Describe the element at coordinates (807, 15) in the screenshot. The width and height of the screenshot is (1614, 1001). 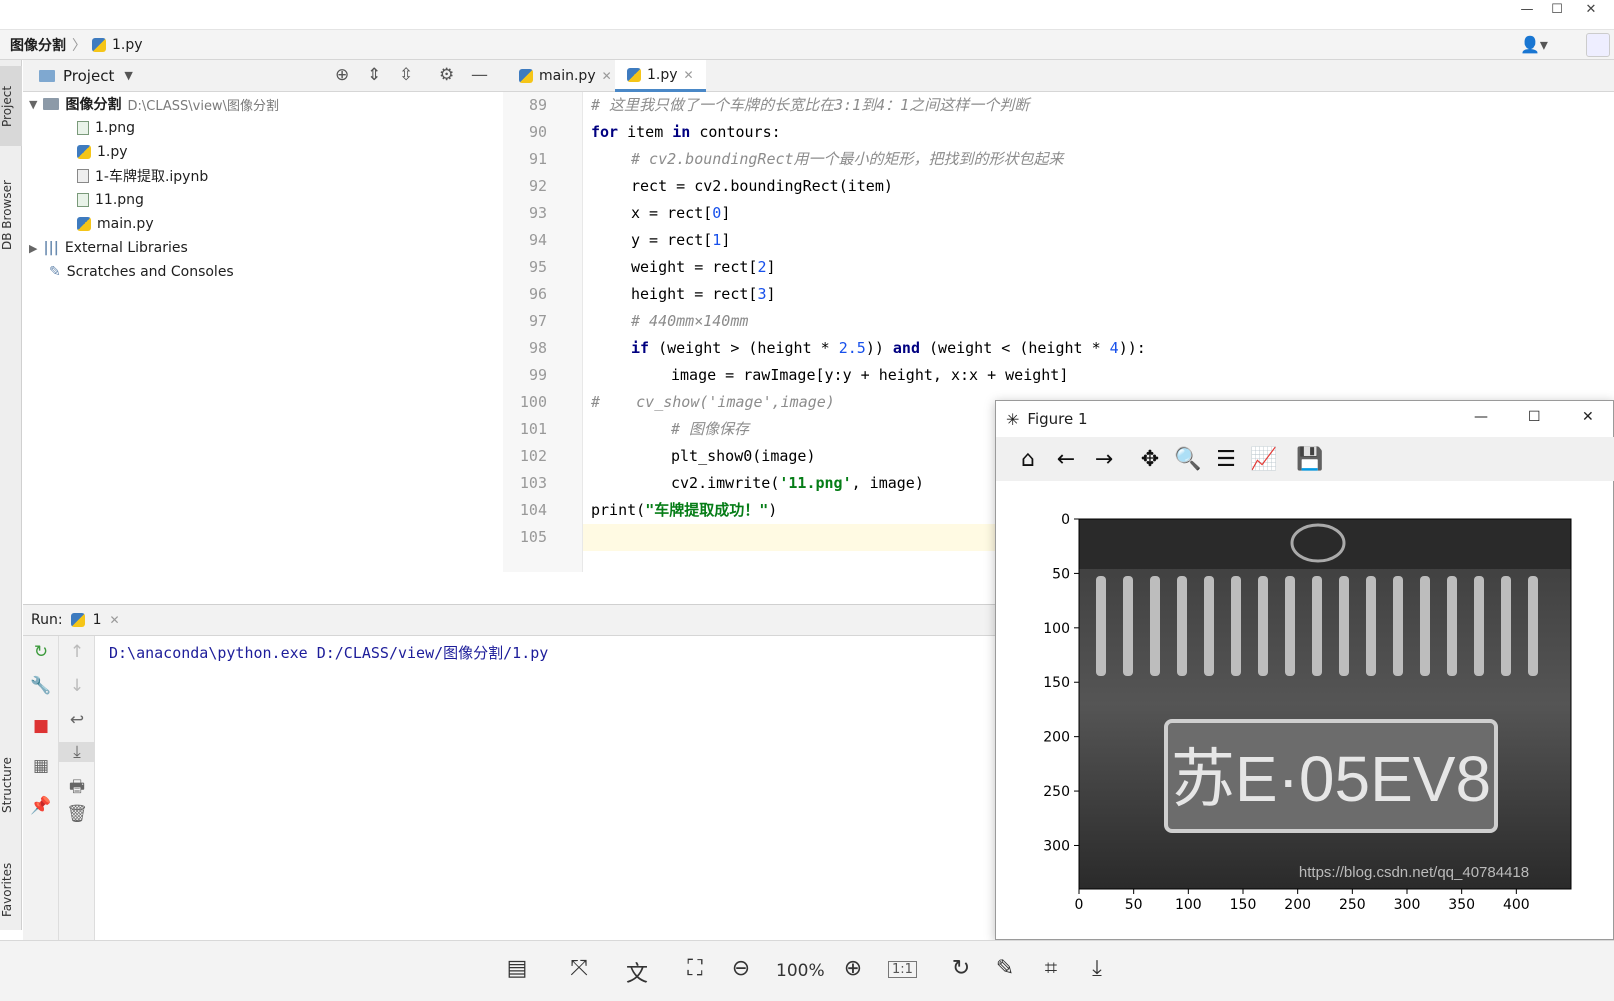
I see `window-titlebar: — ☐ ✕` at that location.